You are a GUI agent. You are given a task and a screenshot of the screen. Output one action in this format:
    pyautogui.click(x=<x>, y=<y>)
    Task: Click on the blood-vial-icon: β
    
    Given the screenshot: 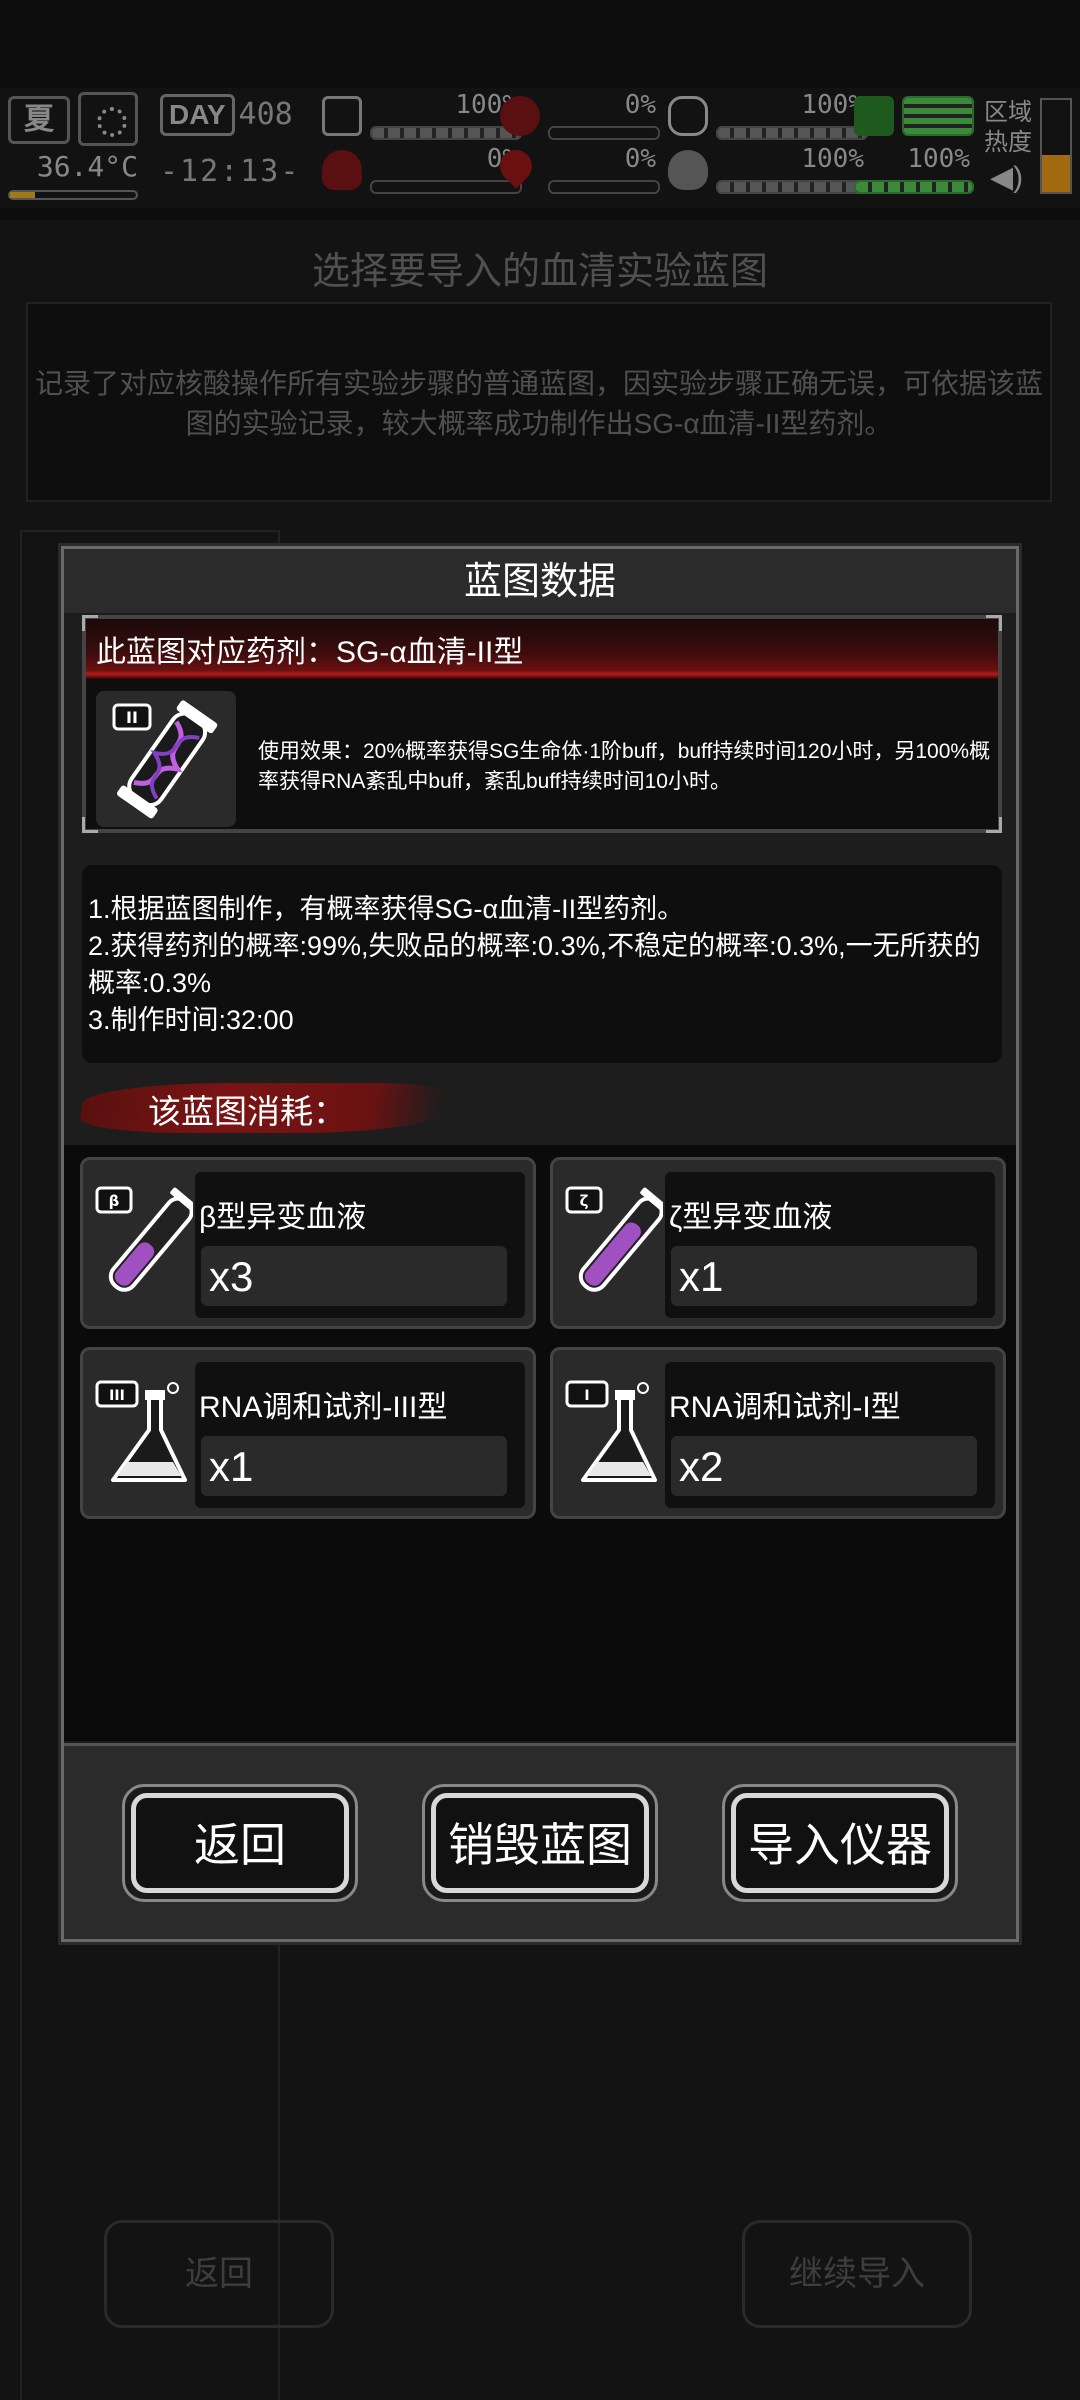 What is the action you would take?
    pyautogui.click(x=148, y=1243)
    